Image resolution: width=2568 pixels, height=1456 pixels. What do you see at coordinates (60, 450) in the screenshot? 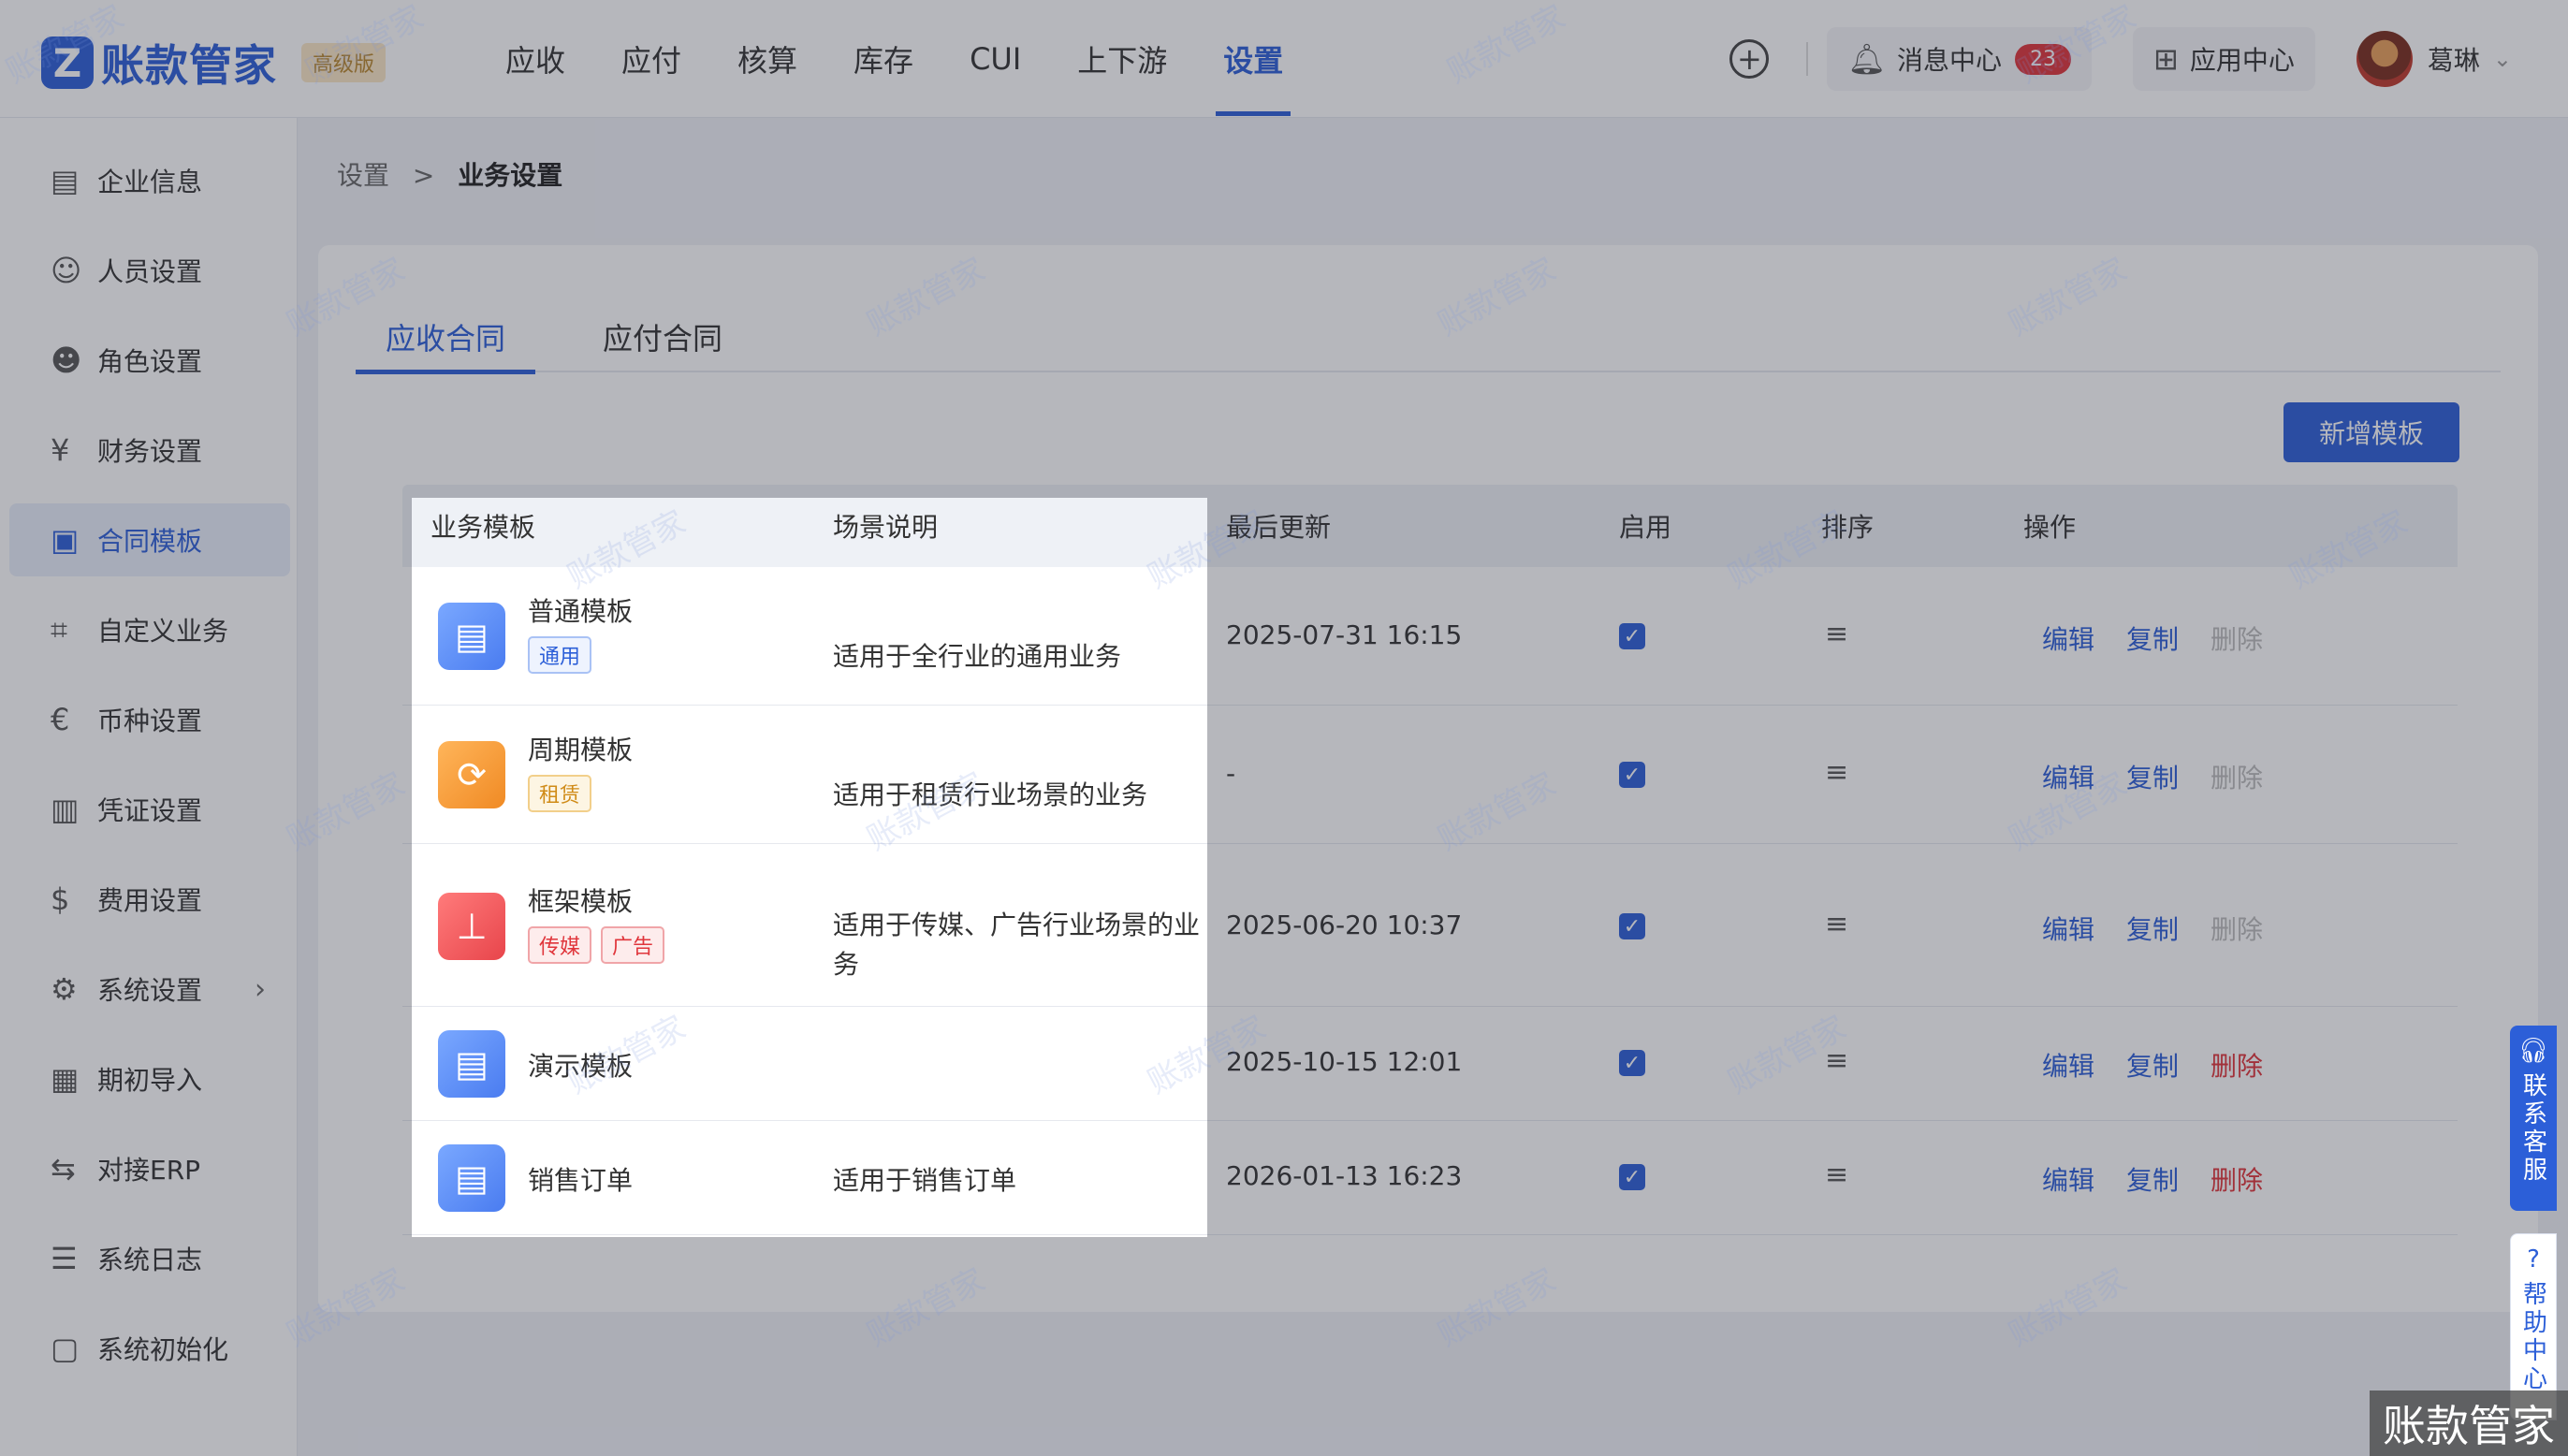
I see `finance-icon: ¥` at bounding box center [60, 450].